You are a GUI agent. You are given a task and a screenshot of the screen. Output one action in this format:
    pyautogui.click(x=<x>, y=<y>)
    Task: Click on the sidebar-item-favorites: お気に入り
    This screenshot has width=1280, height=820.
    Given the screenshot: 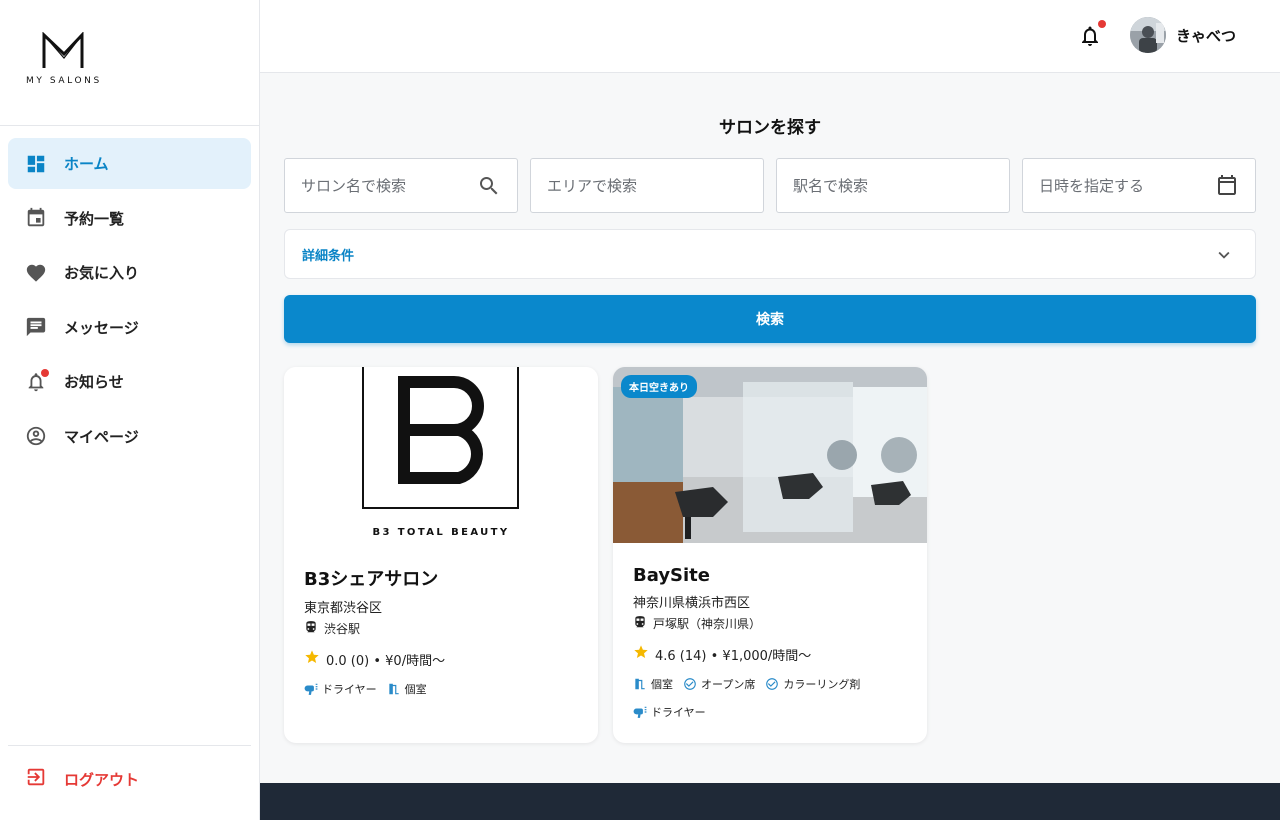 What is the action you would take?
    pyautogui.click(x=129, y=272)
    